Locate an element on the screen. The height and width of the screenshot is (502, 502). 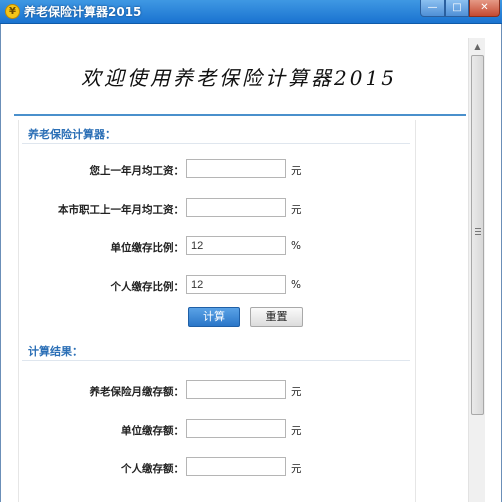
last-year-salary-label: 您上一年月均工资： is located at coordinates (137, 171).